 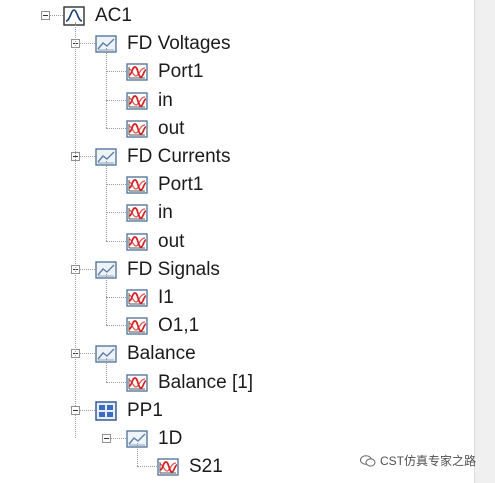 What do you see at coordinates (235, 157) in the screenshot?
I see `tree-node-group: FD Currents` at bounding box center [235, 157].